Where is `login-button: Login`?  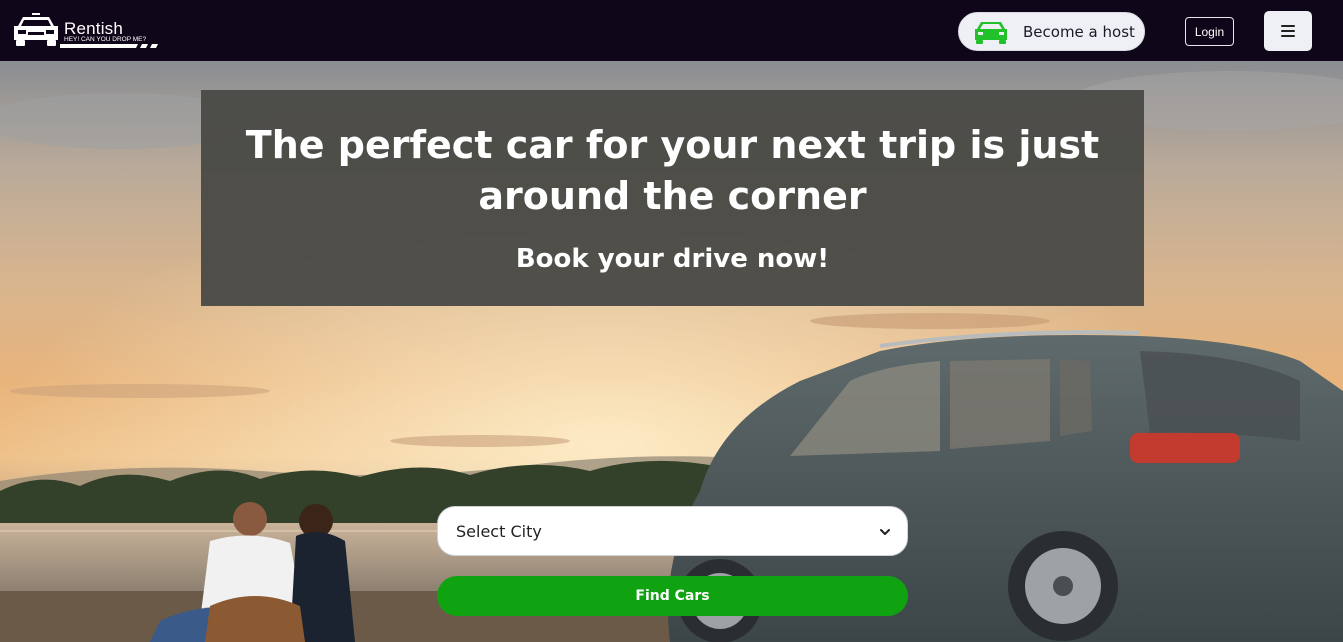 login-button: Login is located at coordinates (1209, 31).